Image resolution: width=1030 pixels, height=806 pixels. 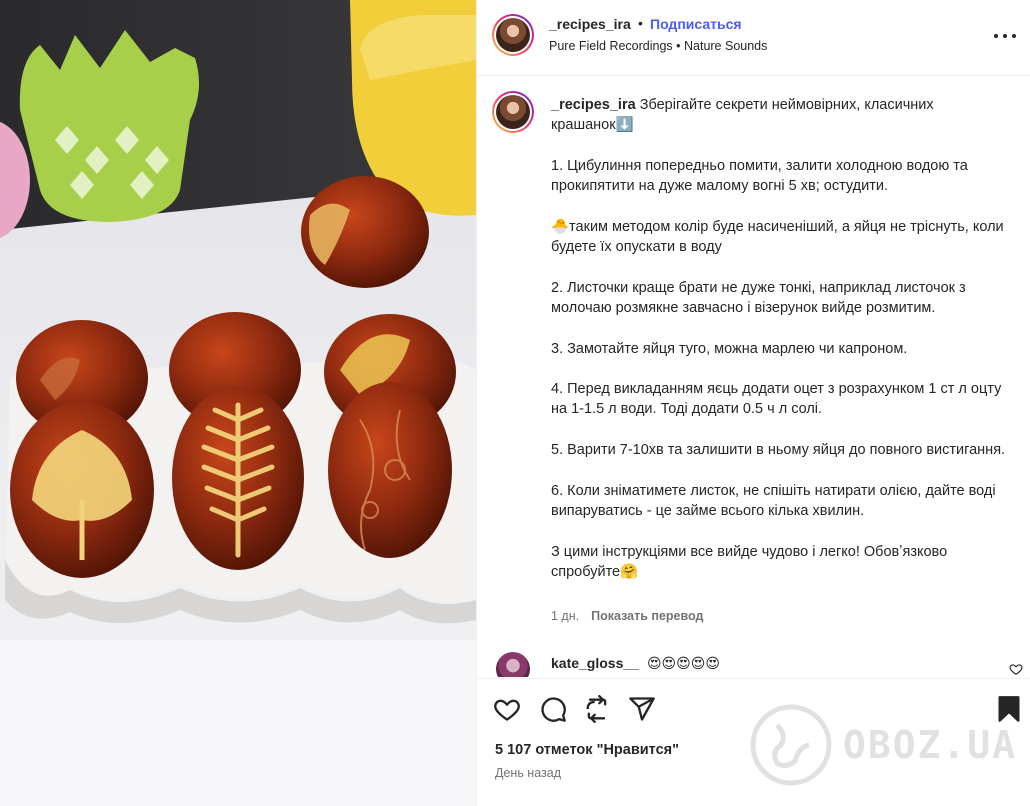 What do you see at coordinates (595, 663) in the screenshot?
I see `commenter-username: kate_gloss__` at bounding box center [595, 663].